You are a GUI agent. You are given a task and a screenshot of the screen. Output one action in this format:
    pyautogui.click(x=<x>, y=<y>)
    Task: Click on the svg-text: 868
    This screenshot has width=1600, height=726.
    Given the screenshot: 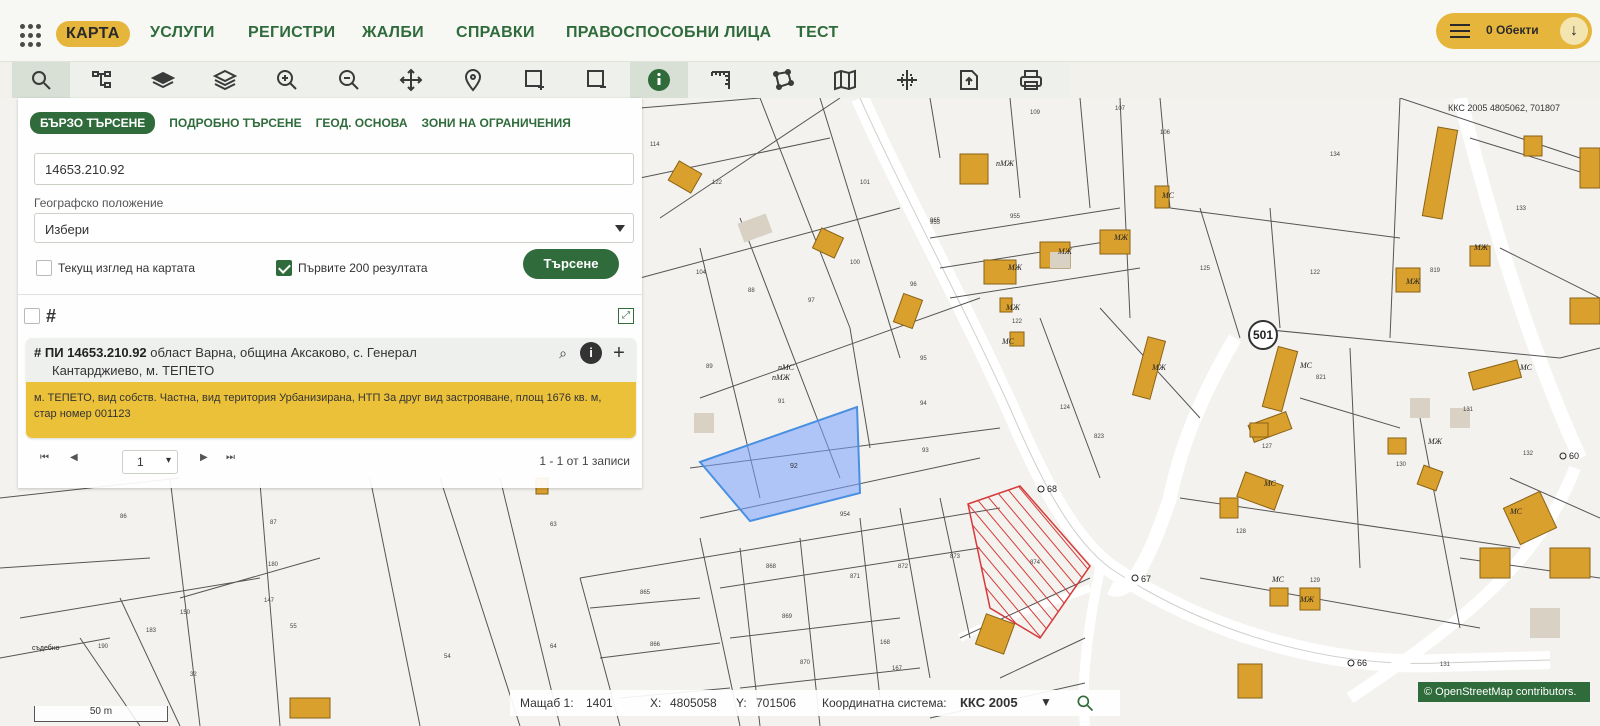 What is the action you would take?
    pyautogui.click(x=771, y=567)
    